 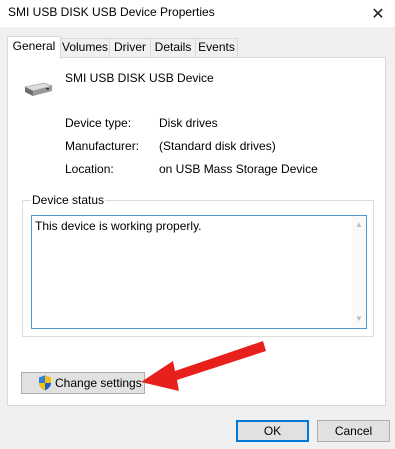 What do you see at coordinates (118, 226) in the screenshot?
I see `device-status-text: This device is working properly.` at bounding box center [118, 226].